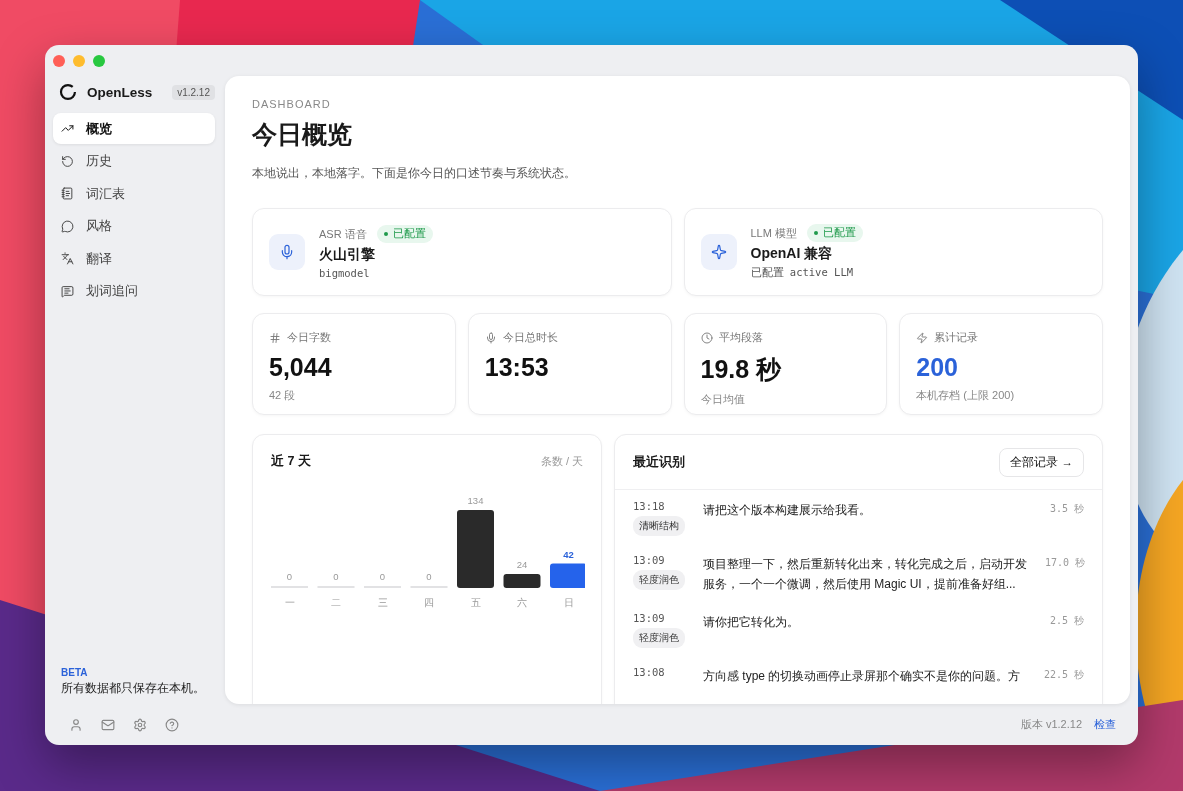 The height and width of the screenshot is (791, 1183). Describe the element at coordinates (67, 258) in the screenshot. I see `translate-icon` at that location.